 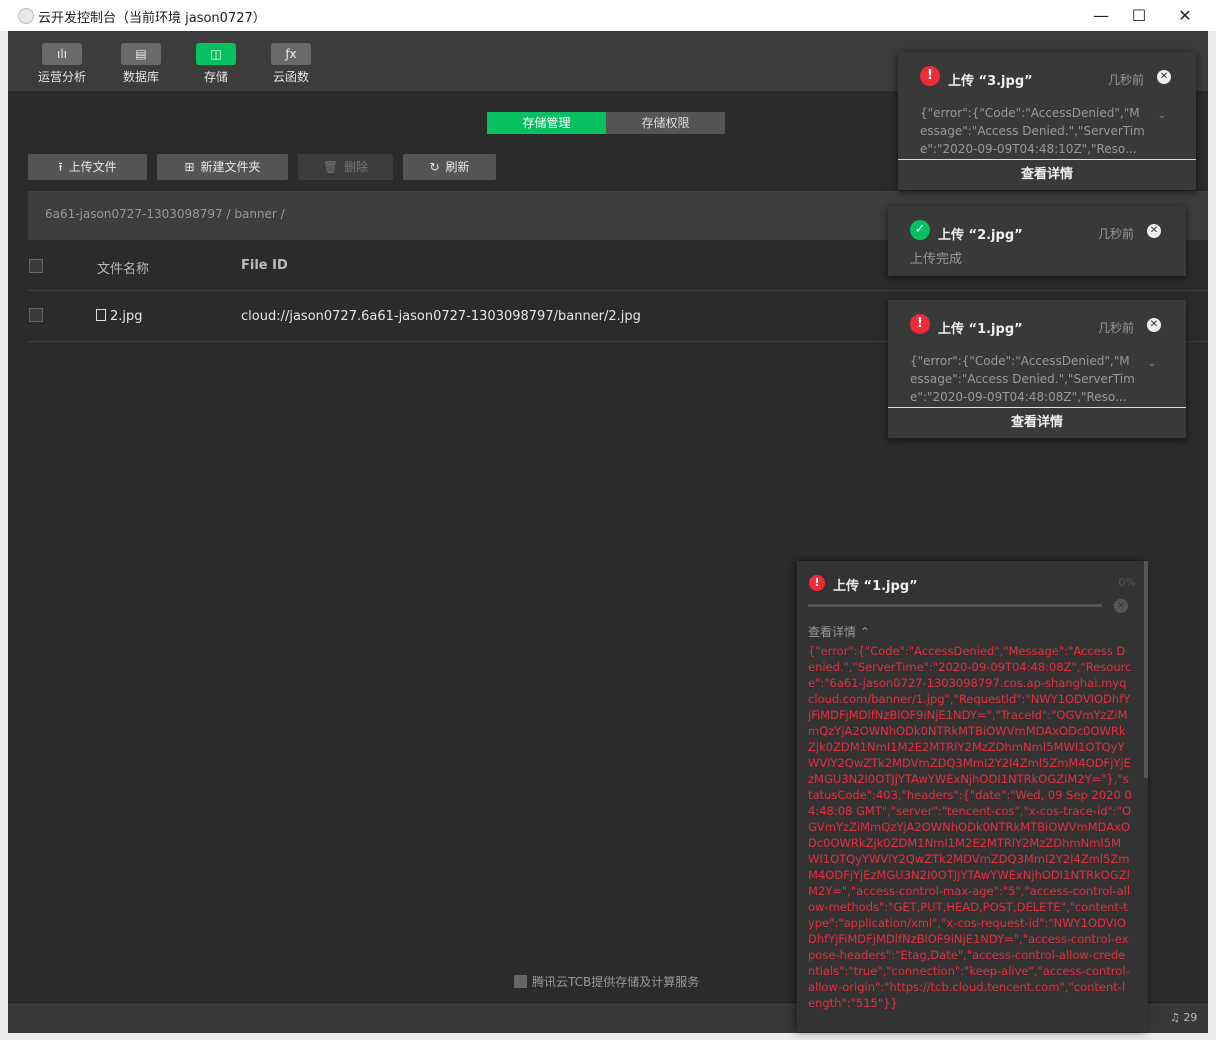 I want to click on bell-icon: ♫, so click(x=1175, y=1017).